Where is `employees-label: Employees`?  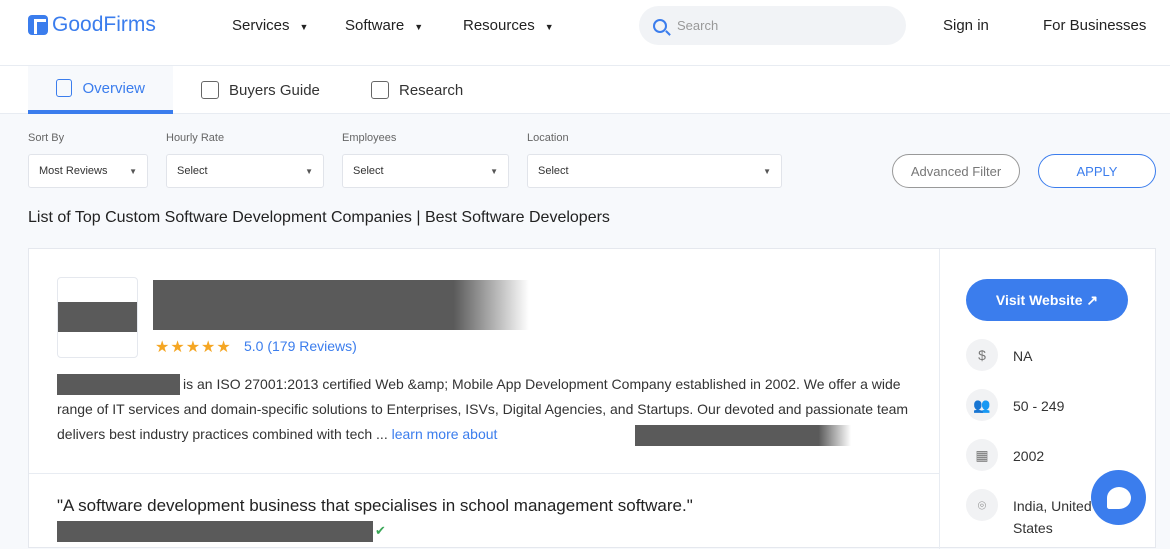 employees-label: Employees is located at coordinates (369, 138).